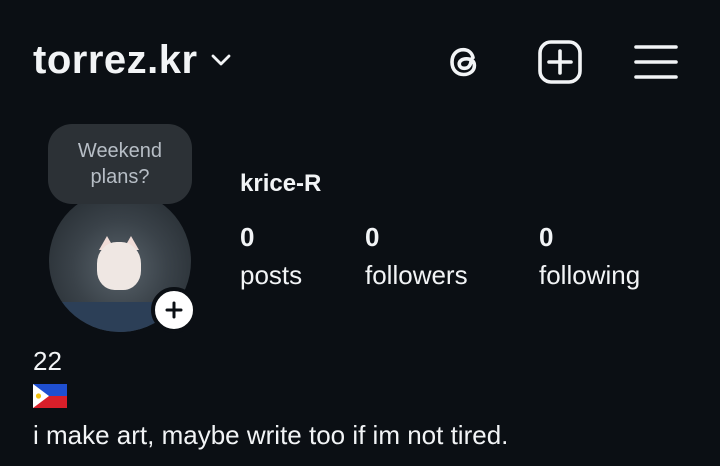 This screenshot has width=720, height=466. I want to click on menu-button, so click(656, 62).